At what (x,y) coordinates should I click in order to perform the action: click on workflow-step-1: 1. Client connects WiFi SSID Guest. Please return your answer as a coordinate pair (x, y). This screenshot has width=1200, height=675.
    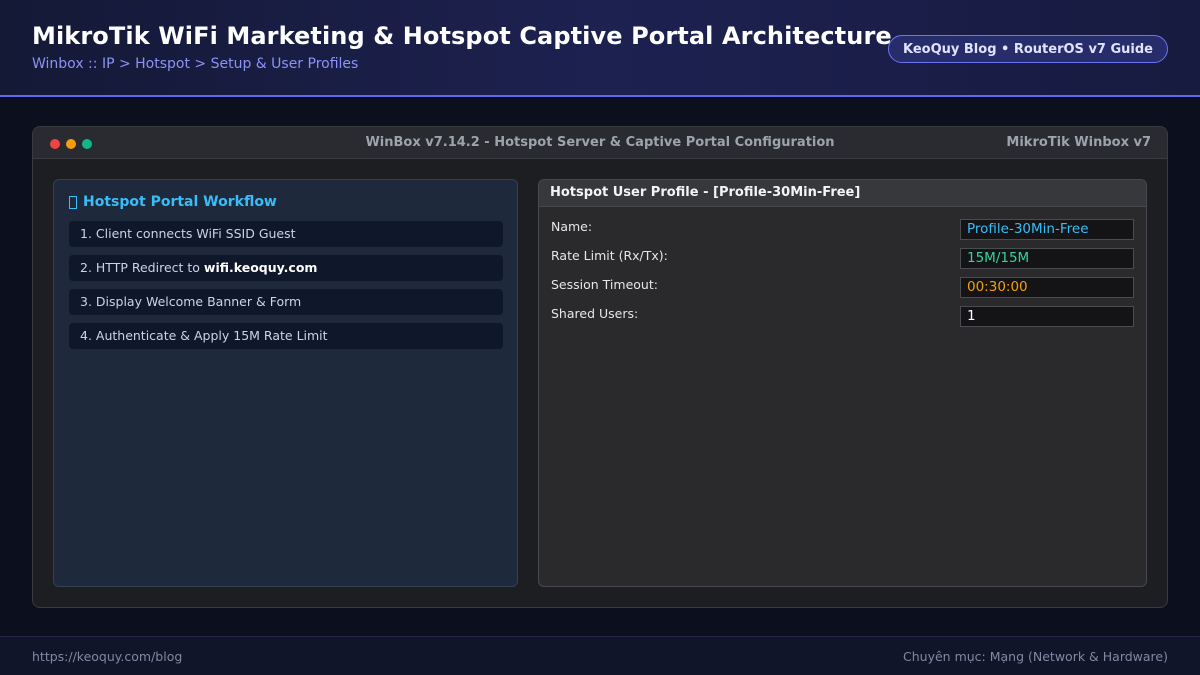
    Looking at the image, I should click on (286, 234).